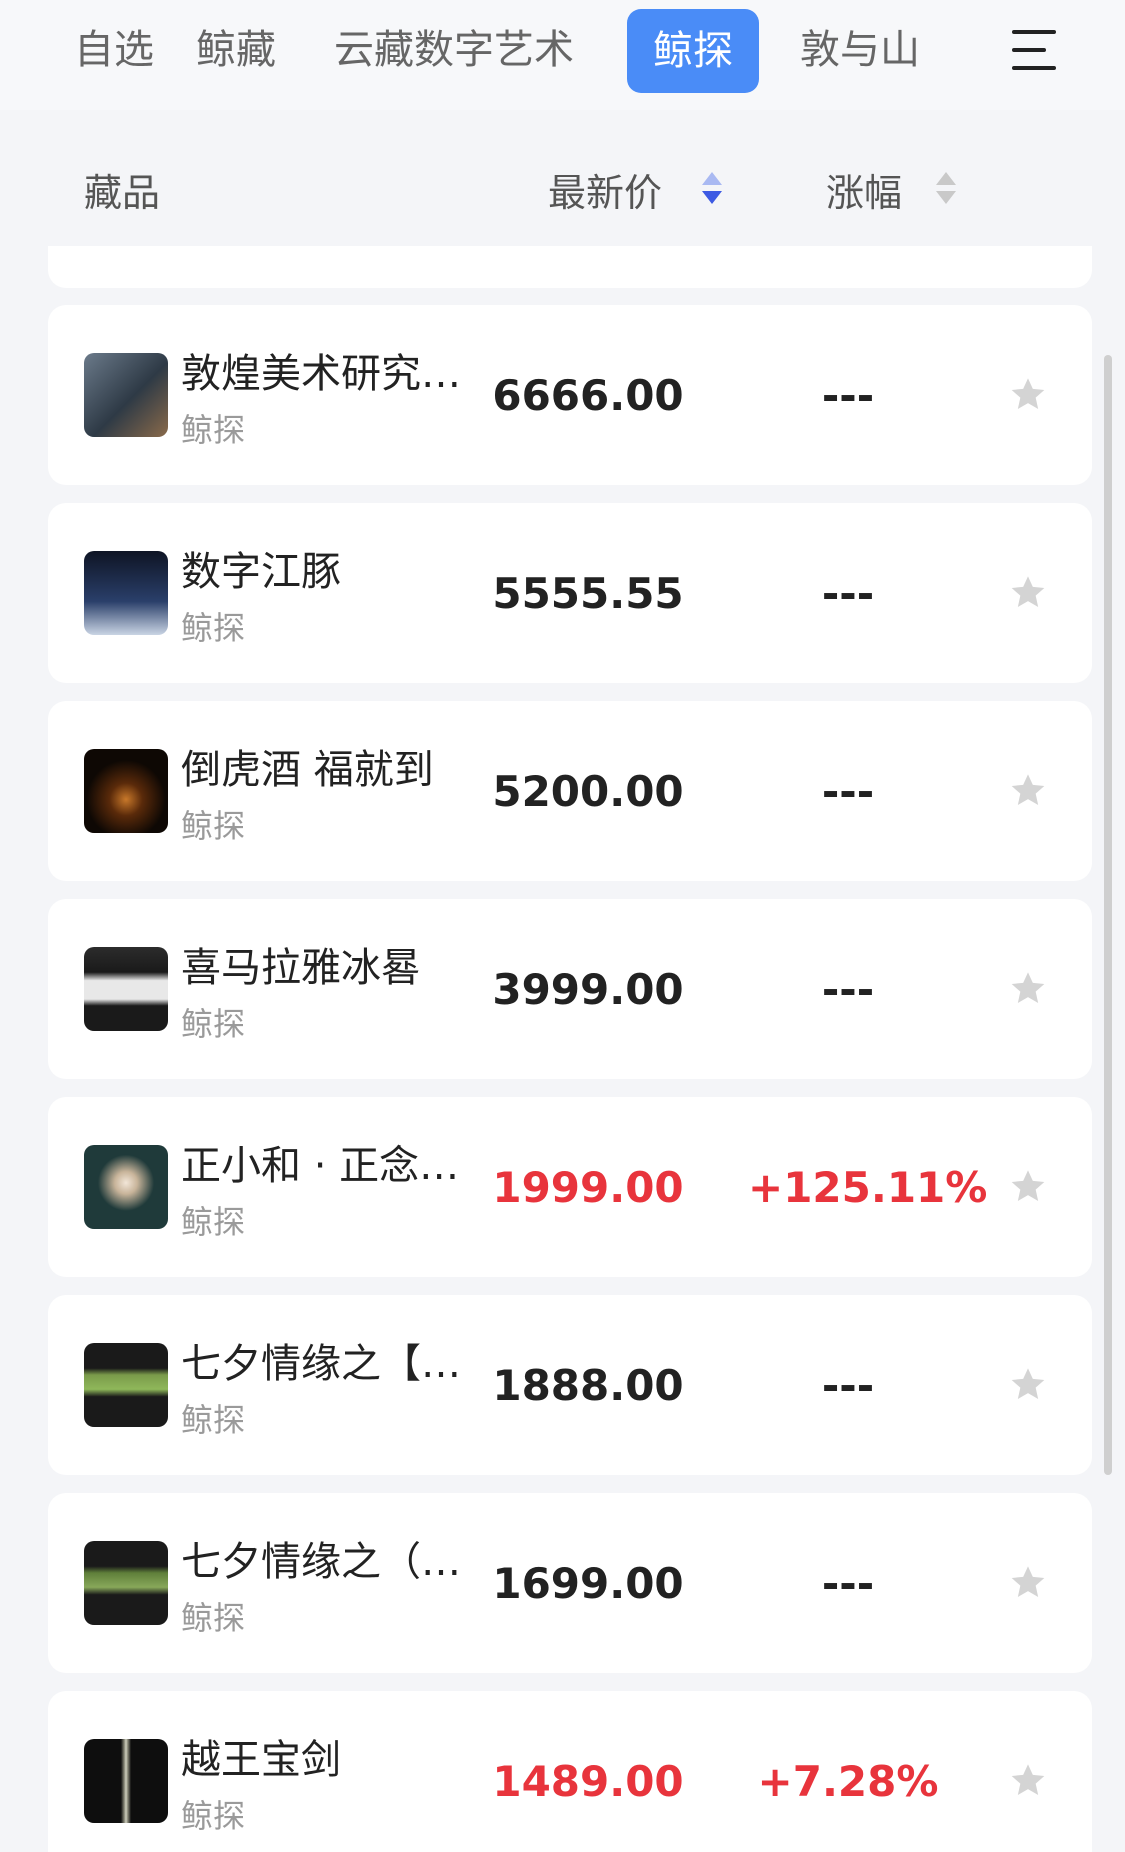 The height and width of the screenshot is (1852, 1125). I want to click on item-price: 6666.00, so click(588, 395).